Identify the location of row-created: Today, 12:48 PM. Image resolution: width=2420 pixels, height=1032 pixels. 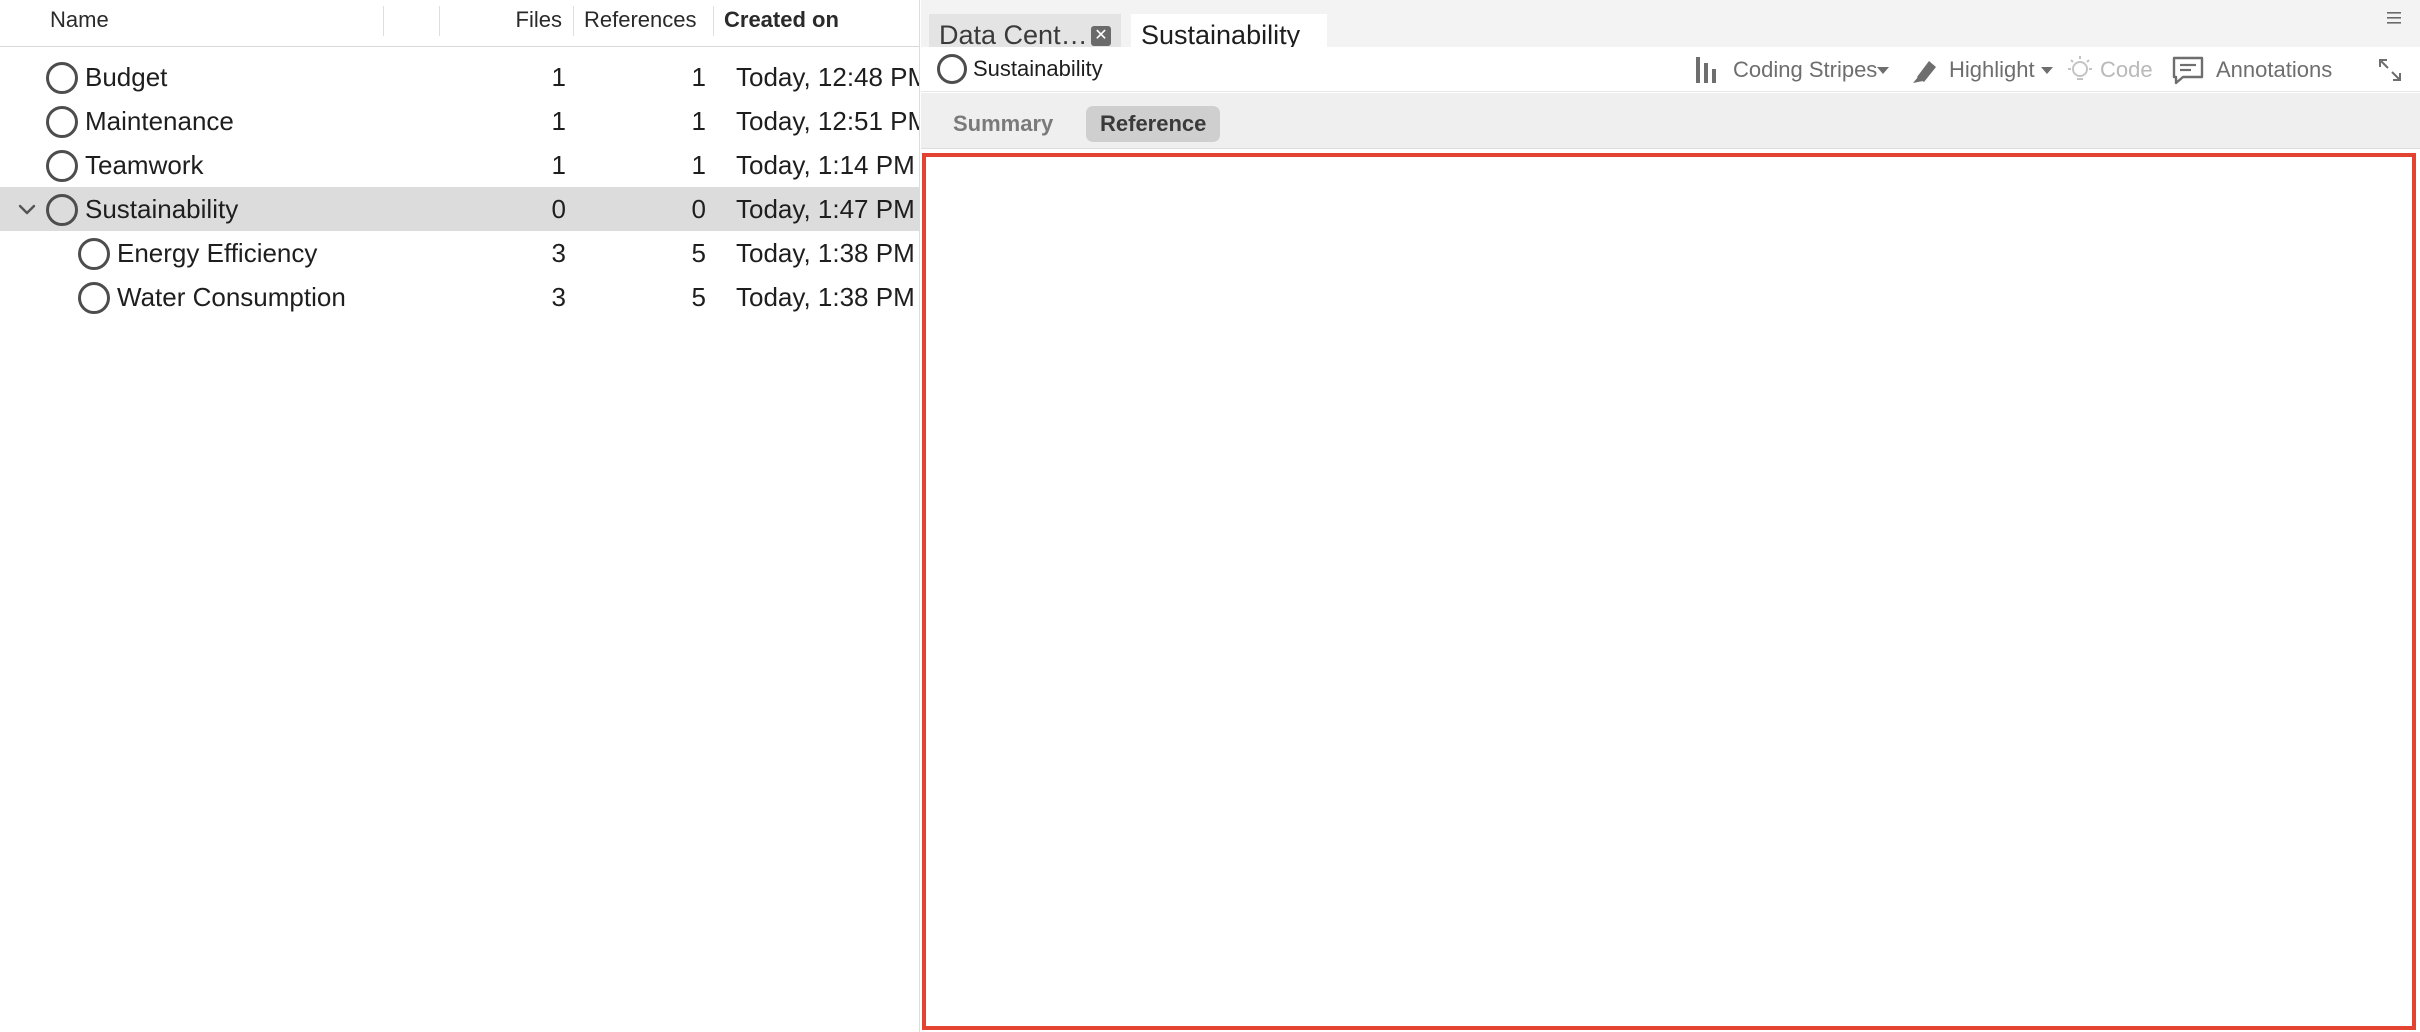
(828, 77).